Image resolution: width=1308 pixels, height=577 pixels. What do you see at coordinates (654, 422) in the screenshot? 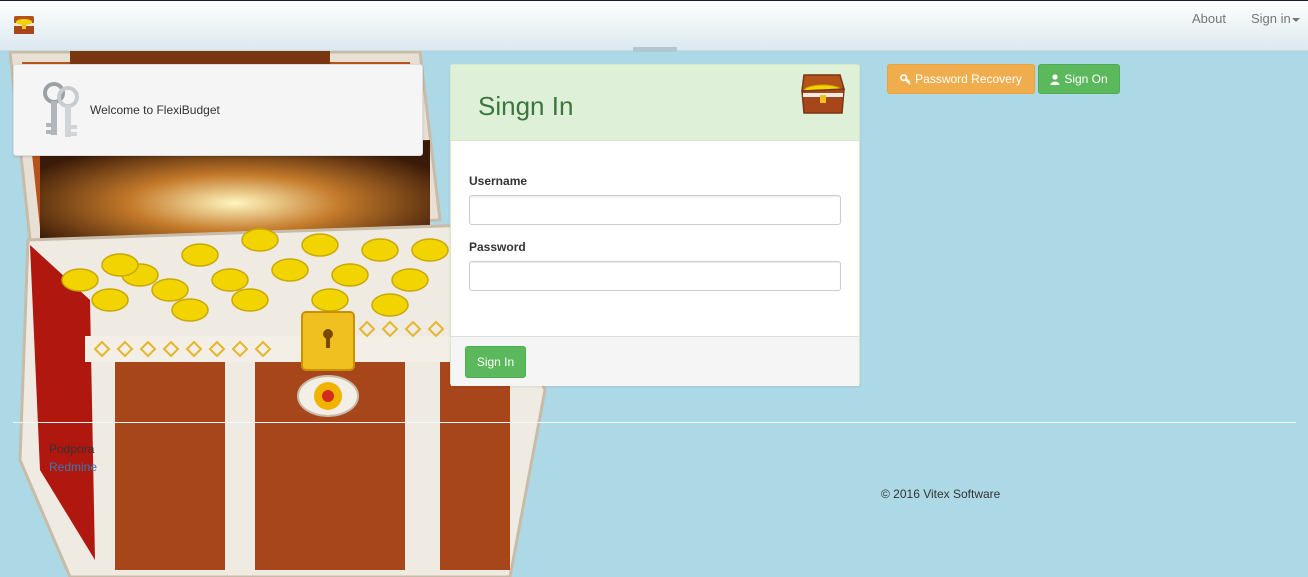
I see `footer-divider` at bounding box center [654, 422].